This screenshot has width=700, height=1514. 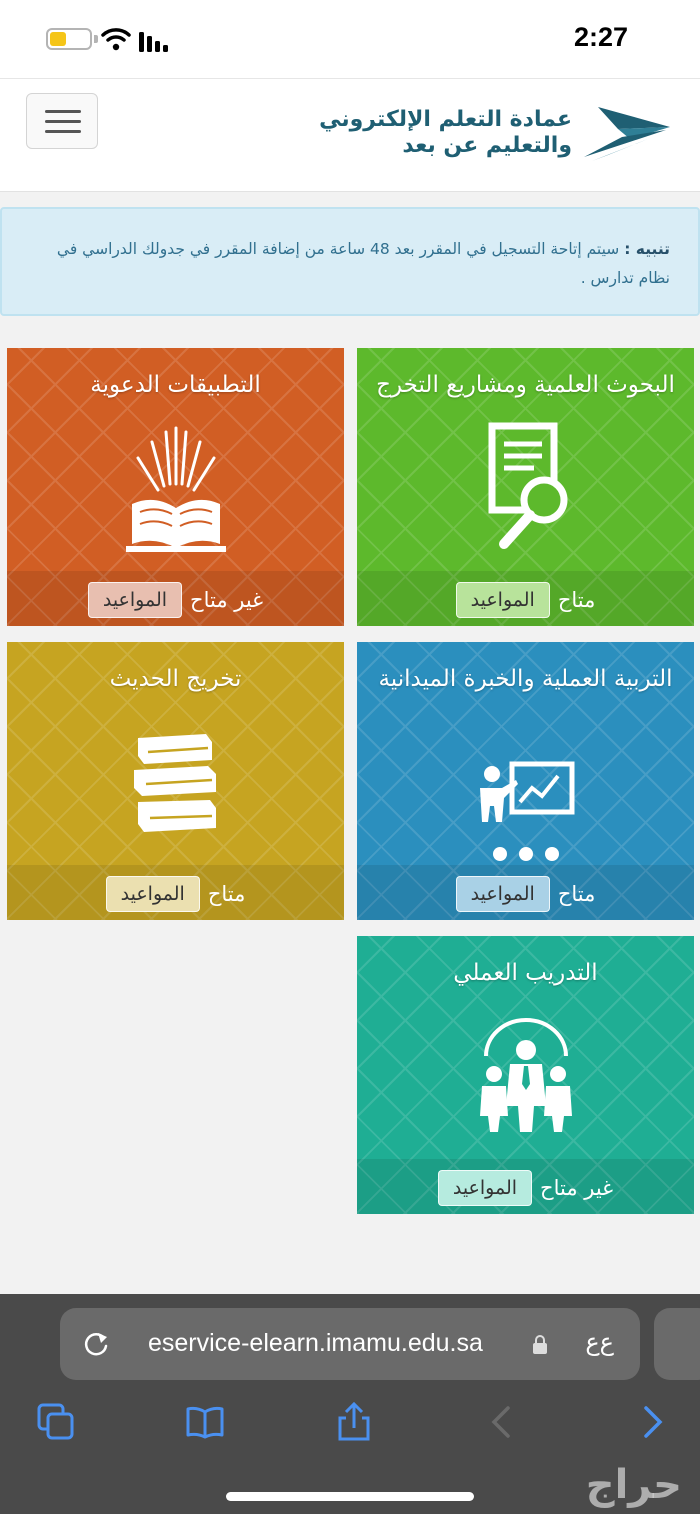 I want to click on back-icon, so click(x=502, y=1422).